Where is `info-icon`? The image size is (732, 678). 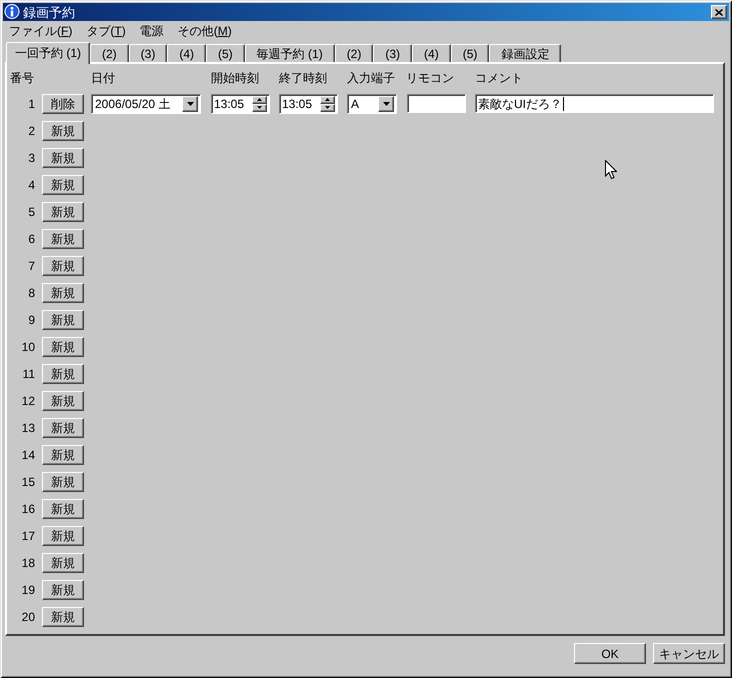 info-icon is located at coordinates (12, 12).